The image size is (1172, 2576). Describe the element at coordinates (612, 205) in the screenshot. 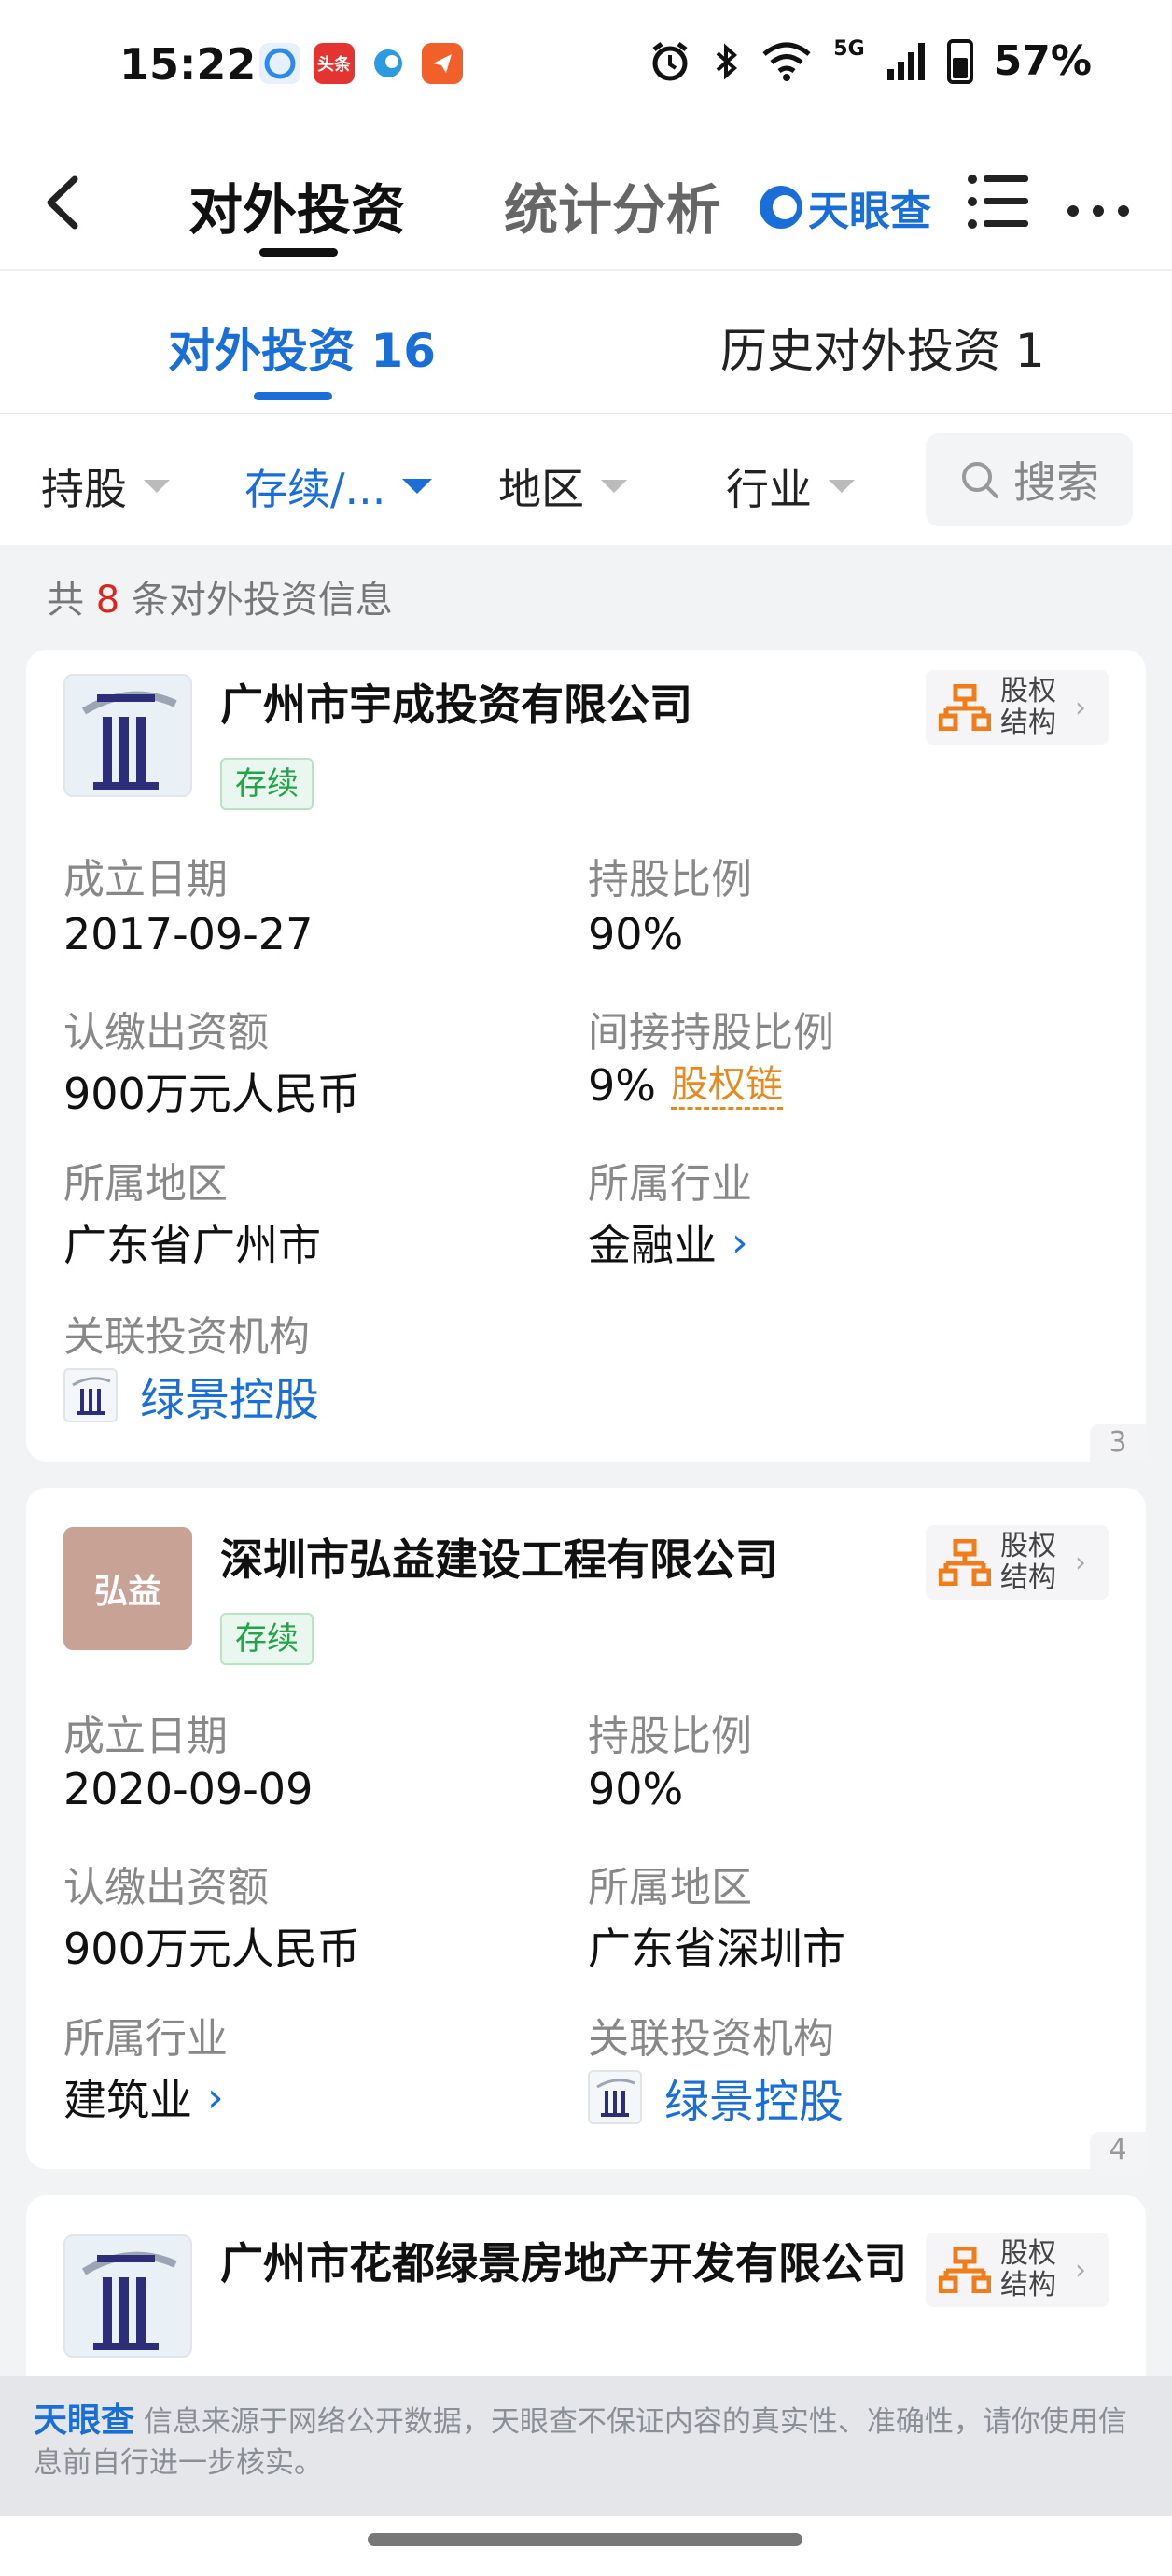

I see `tab-statistics: 统计分析` at that location.